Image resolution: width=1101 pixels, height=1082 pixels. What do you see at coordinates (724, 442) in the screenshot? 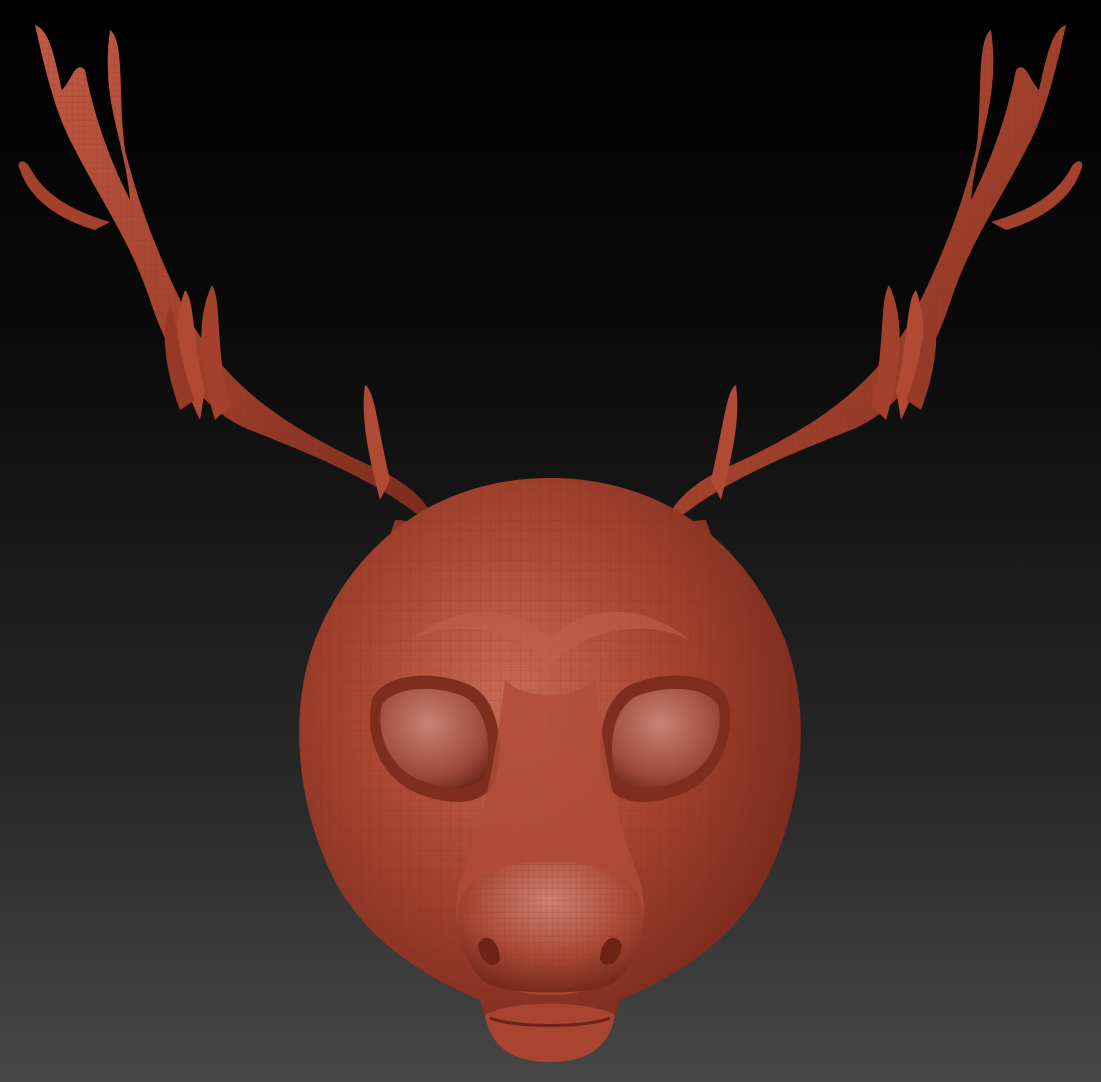
I see `right-brow-tine` at bounding box center [724, 442].